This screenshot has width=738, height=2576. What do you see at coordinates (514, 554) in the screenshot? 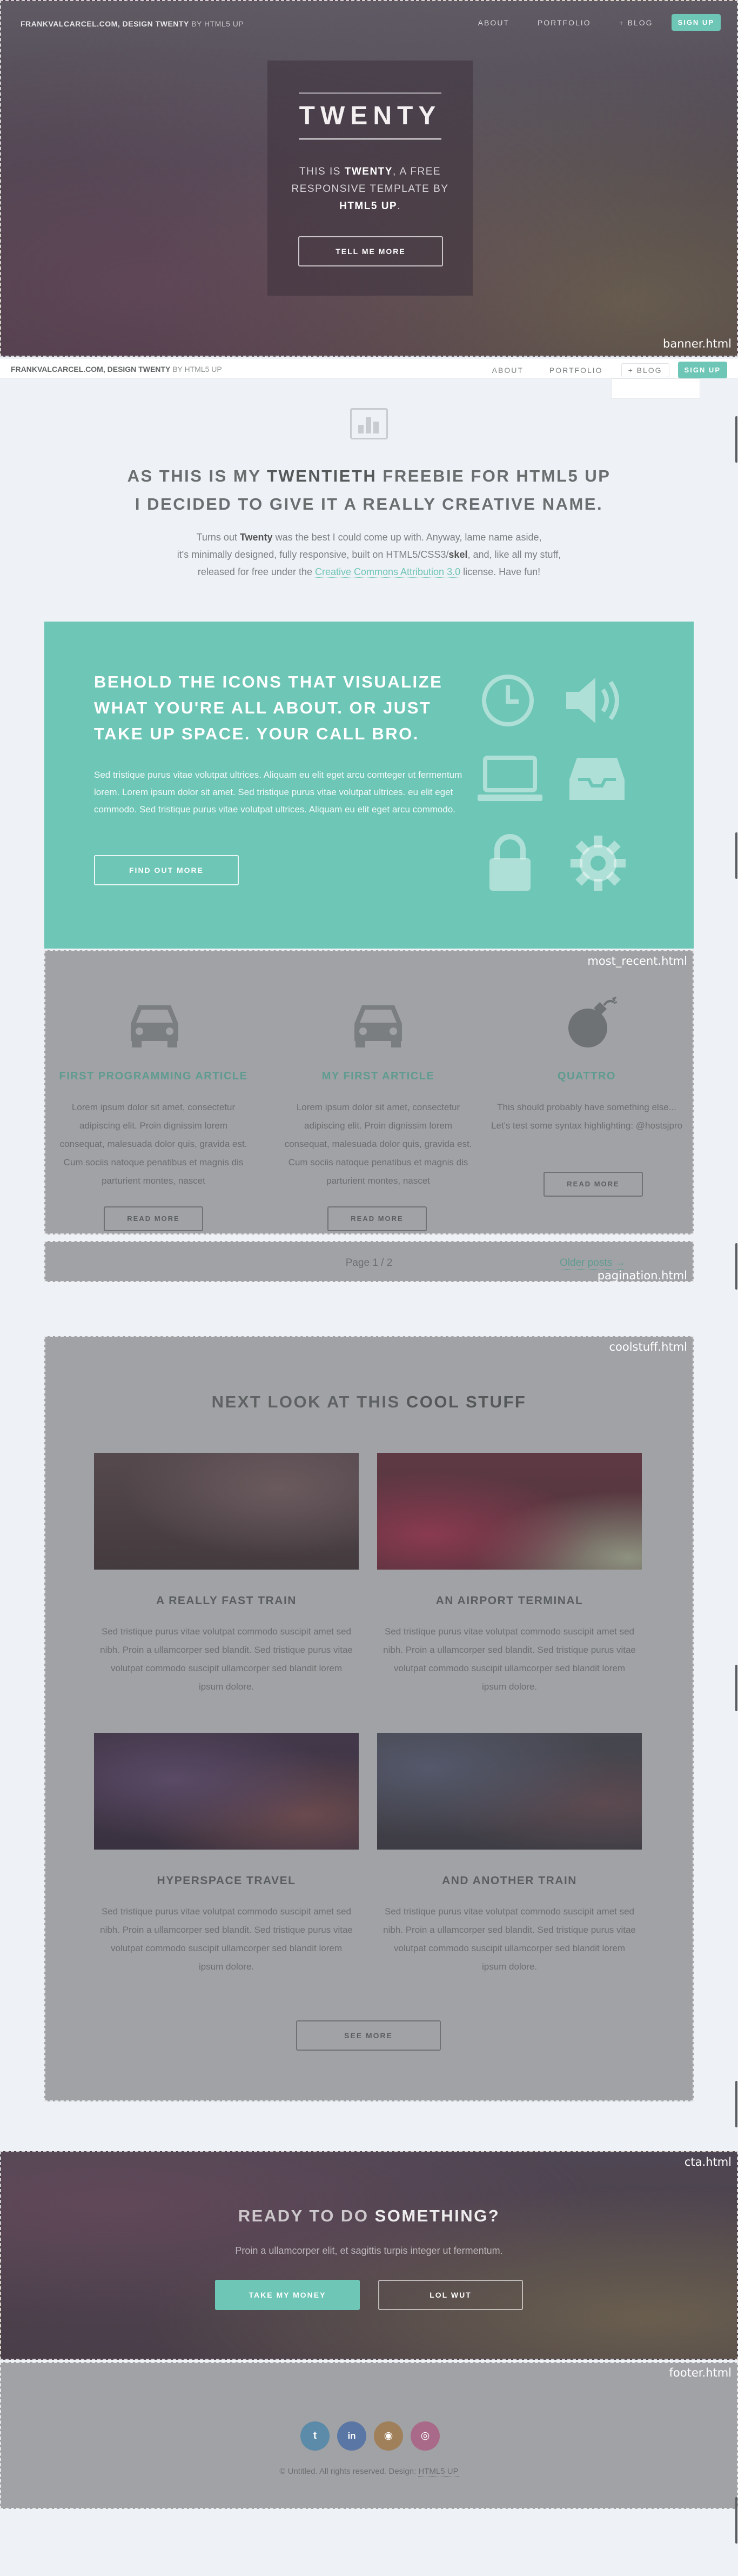
I see `intro-text-part: , and, like all my stuff,` at bounding box center [514, 554].